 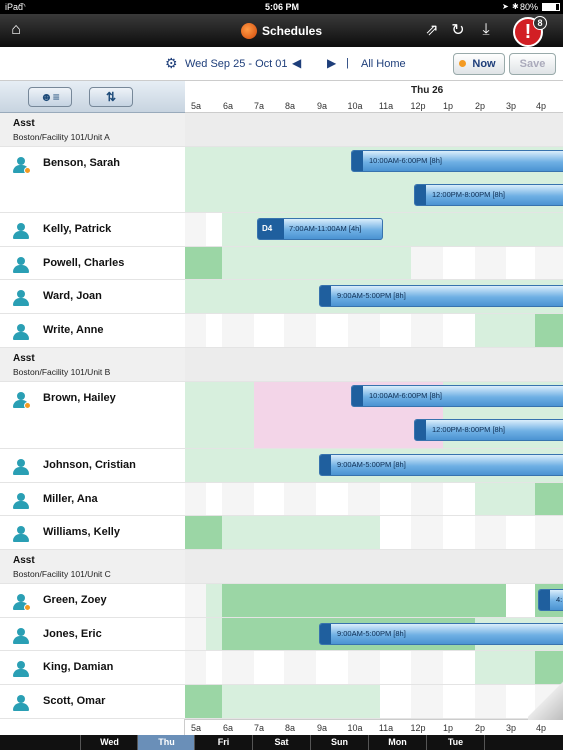 I want to click on staff-row: King, Damian, so click(x=92, y=668).